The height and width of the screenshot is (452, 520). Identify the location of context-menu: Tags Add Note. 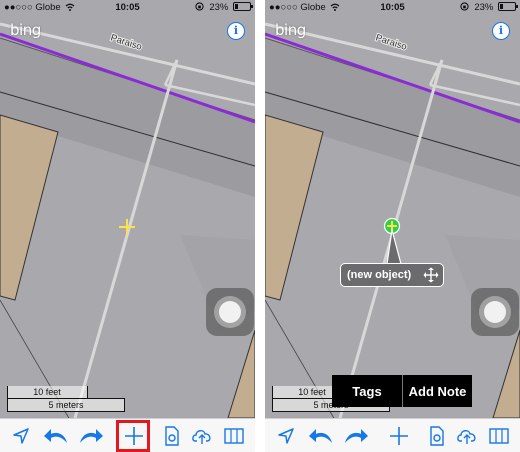
(402, 391).